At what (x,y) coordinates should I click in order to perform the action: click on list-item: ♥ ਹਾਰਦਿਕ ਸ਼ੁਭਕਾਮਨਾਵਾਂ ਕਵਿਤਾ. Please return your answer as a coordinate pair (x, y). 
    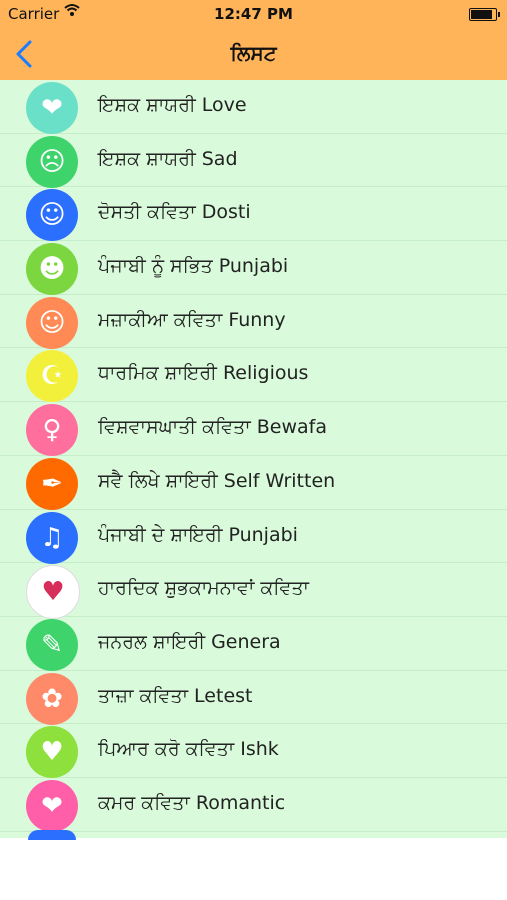
    Looking at the image, I should click on (253, 591).